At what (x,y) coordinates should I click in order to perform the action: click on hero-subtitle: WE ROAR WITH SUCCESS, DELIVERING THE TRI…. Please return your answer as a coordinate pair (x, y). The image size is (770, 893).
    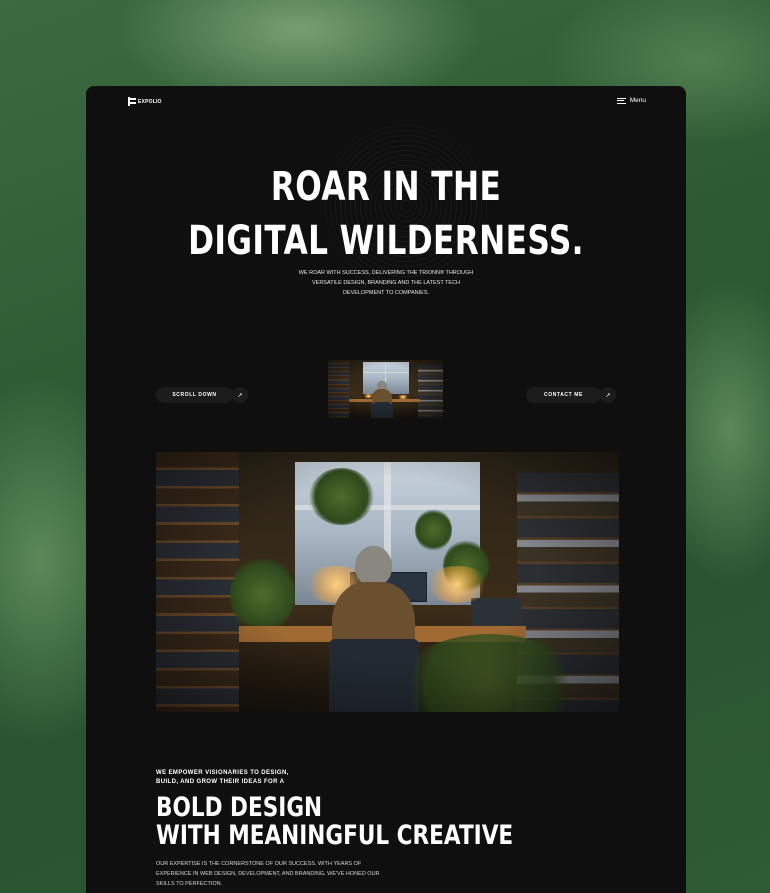
    Looking at the image, I should click on (386, 283).